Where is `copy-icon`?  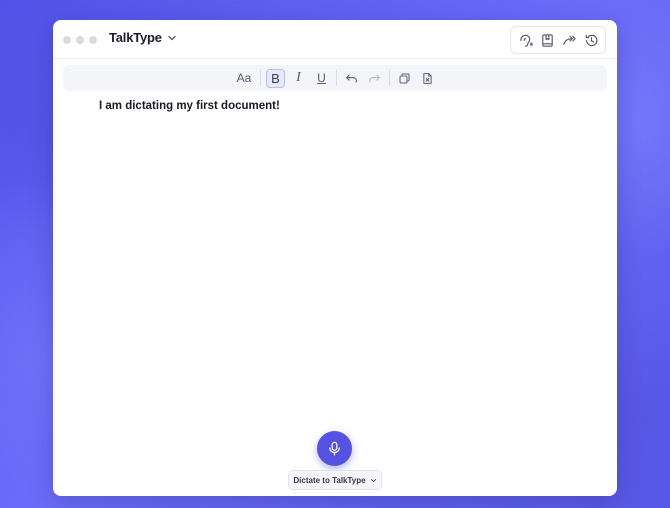
copy-icon is located at coordinates (404, 78).